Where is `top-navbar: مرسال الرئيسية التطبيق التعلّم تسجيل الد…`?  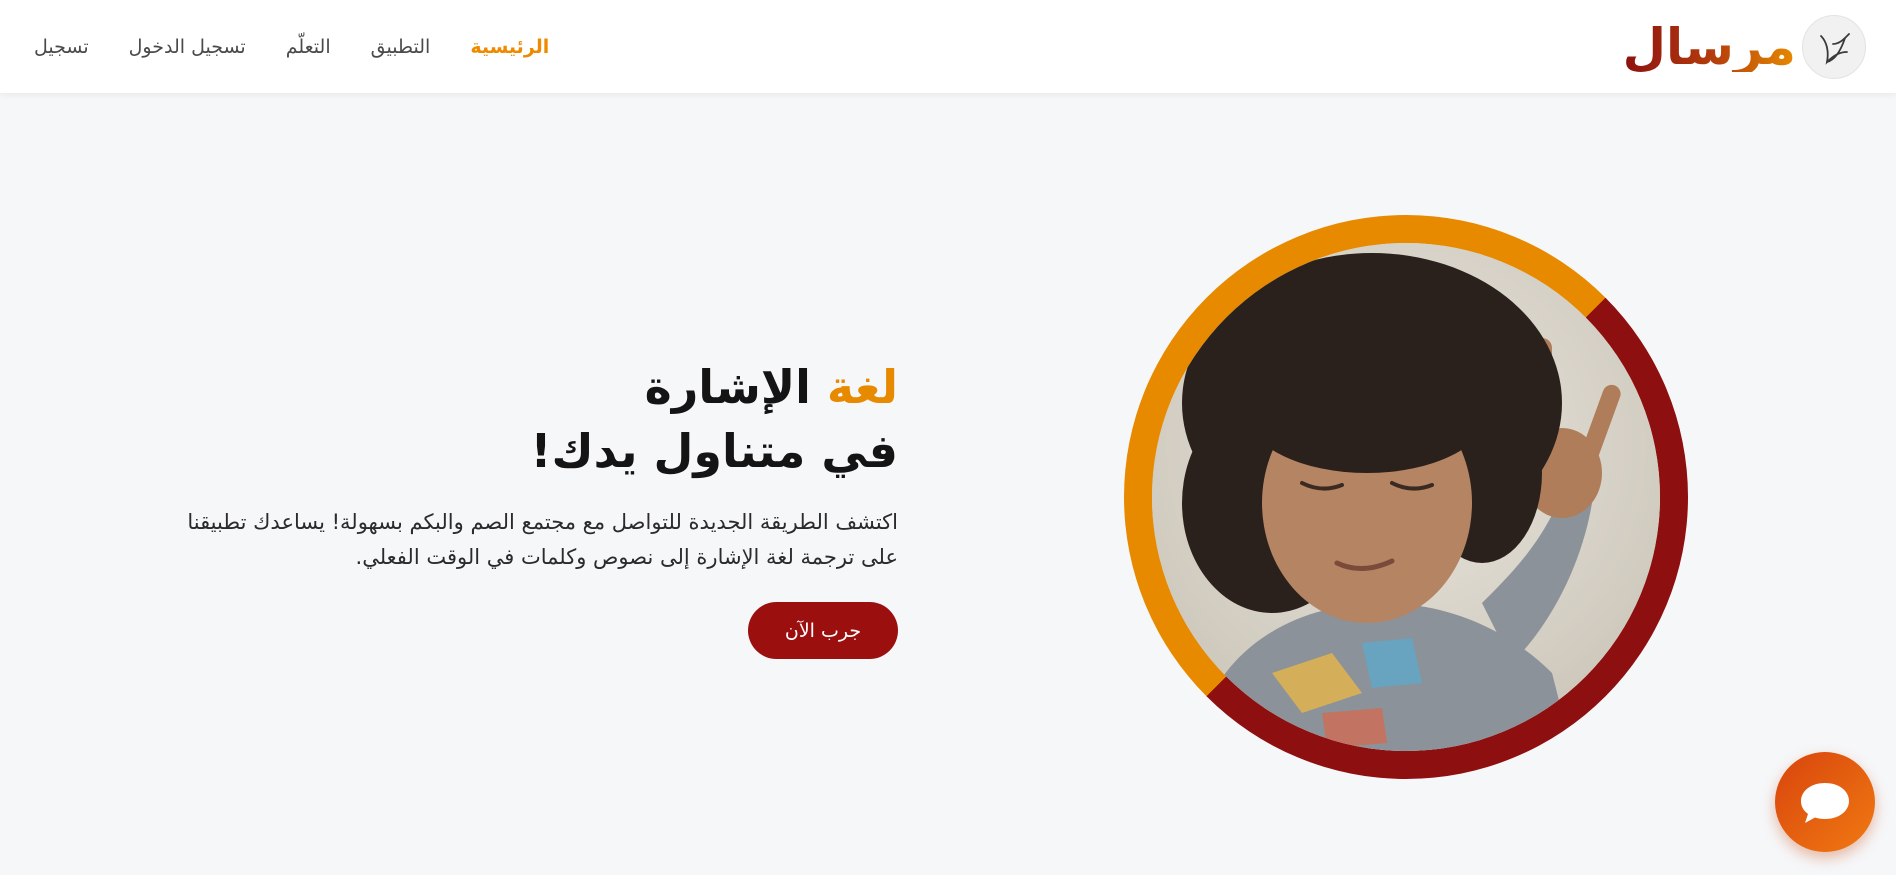 top-navbar: مرسال الرئيسية التطبيق التعلّم تسجيل الد… is located at coordinates (948, 46).